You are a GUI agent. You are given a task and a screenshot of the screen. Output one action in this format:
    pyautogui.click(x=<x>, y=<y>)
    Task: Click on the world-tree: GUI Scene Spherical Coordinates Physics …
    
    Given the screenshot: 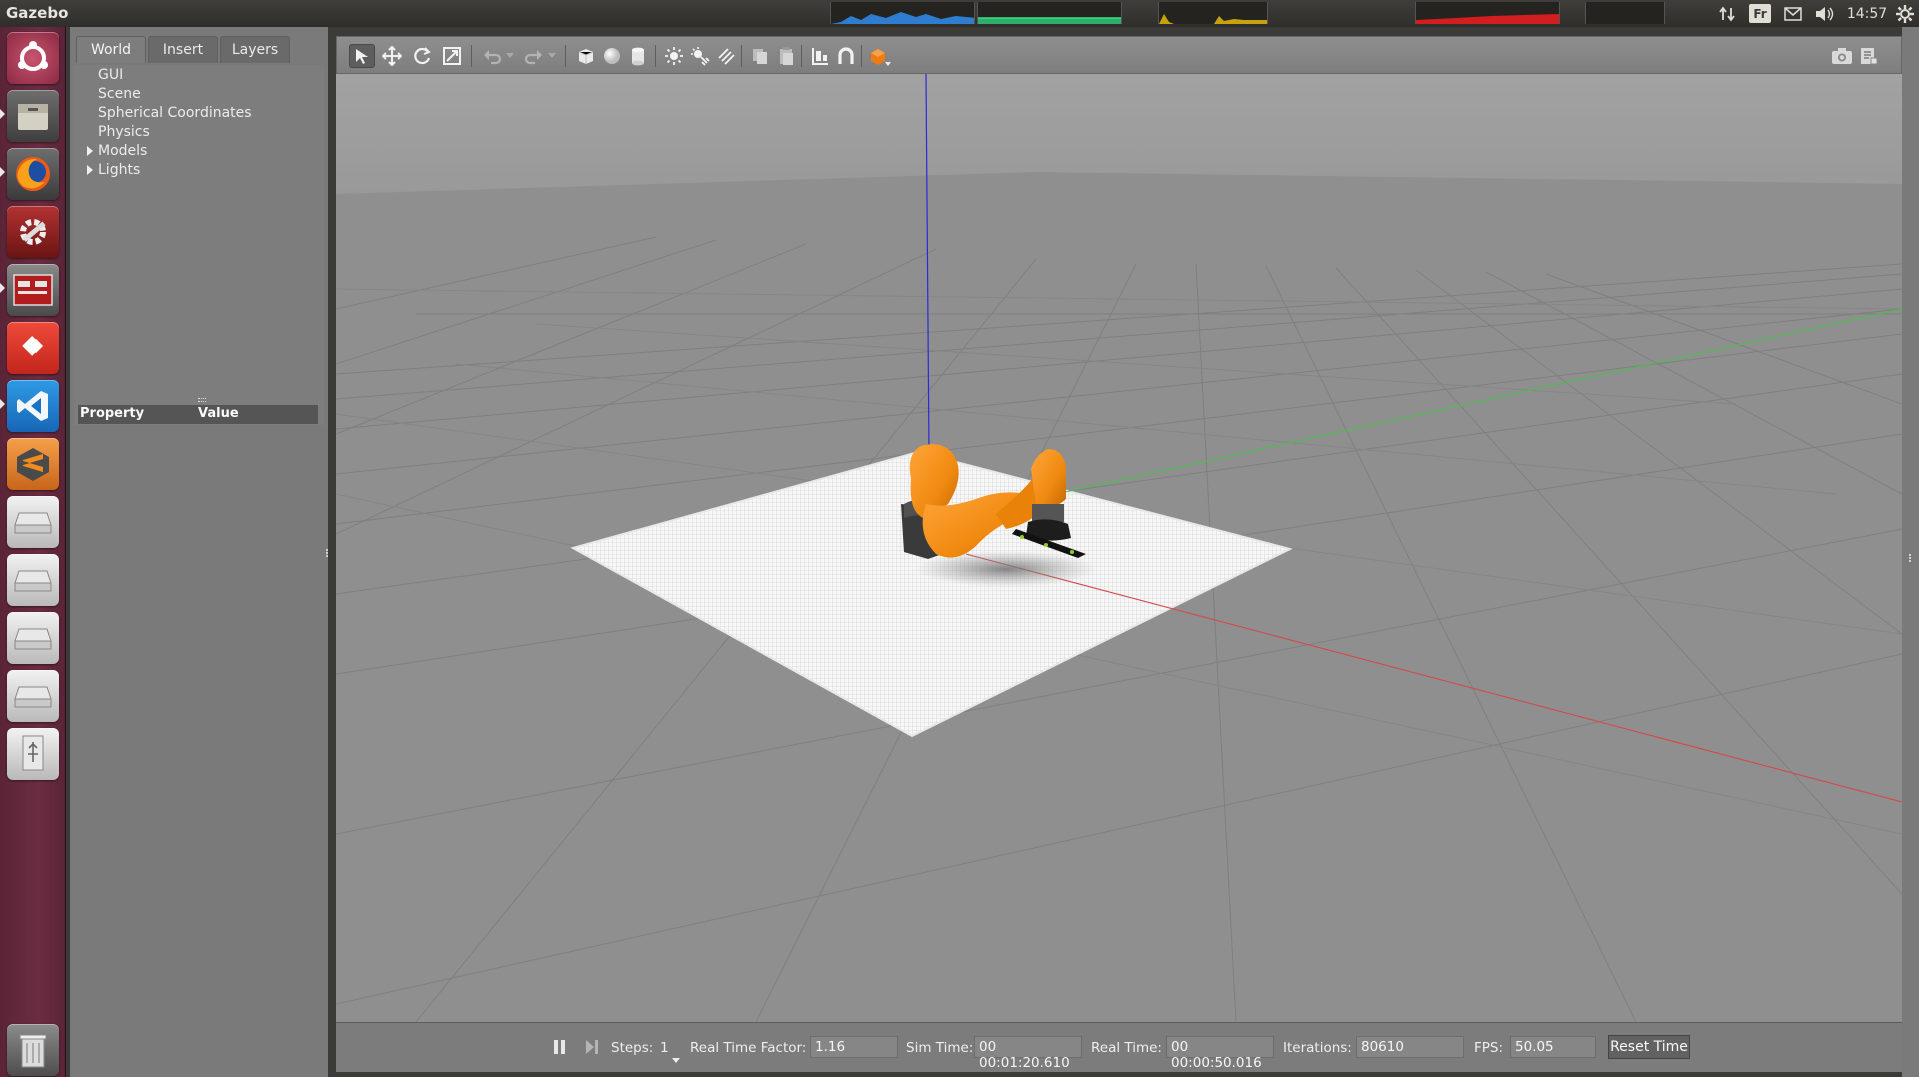 What is the action you would take?
    pyautogui.click(x=199, y=245)
    